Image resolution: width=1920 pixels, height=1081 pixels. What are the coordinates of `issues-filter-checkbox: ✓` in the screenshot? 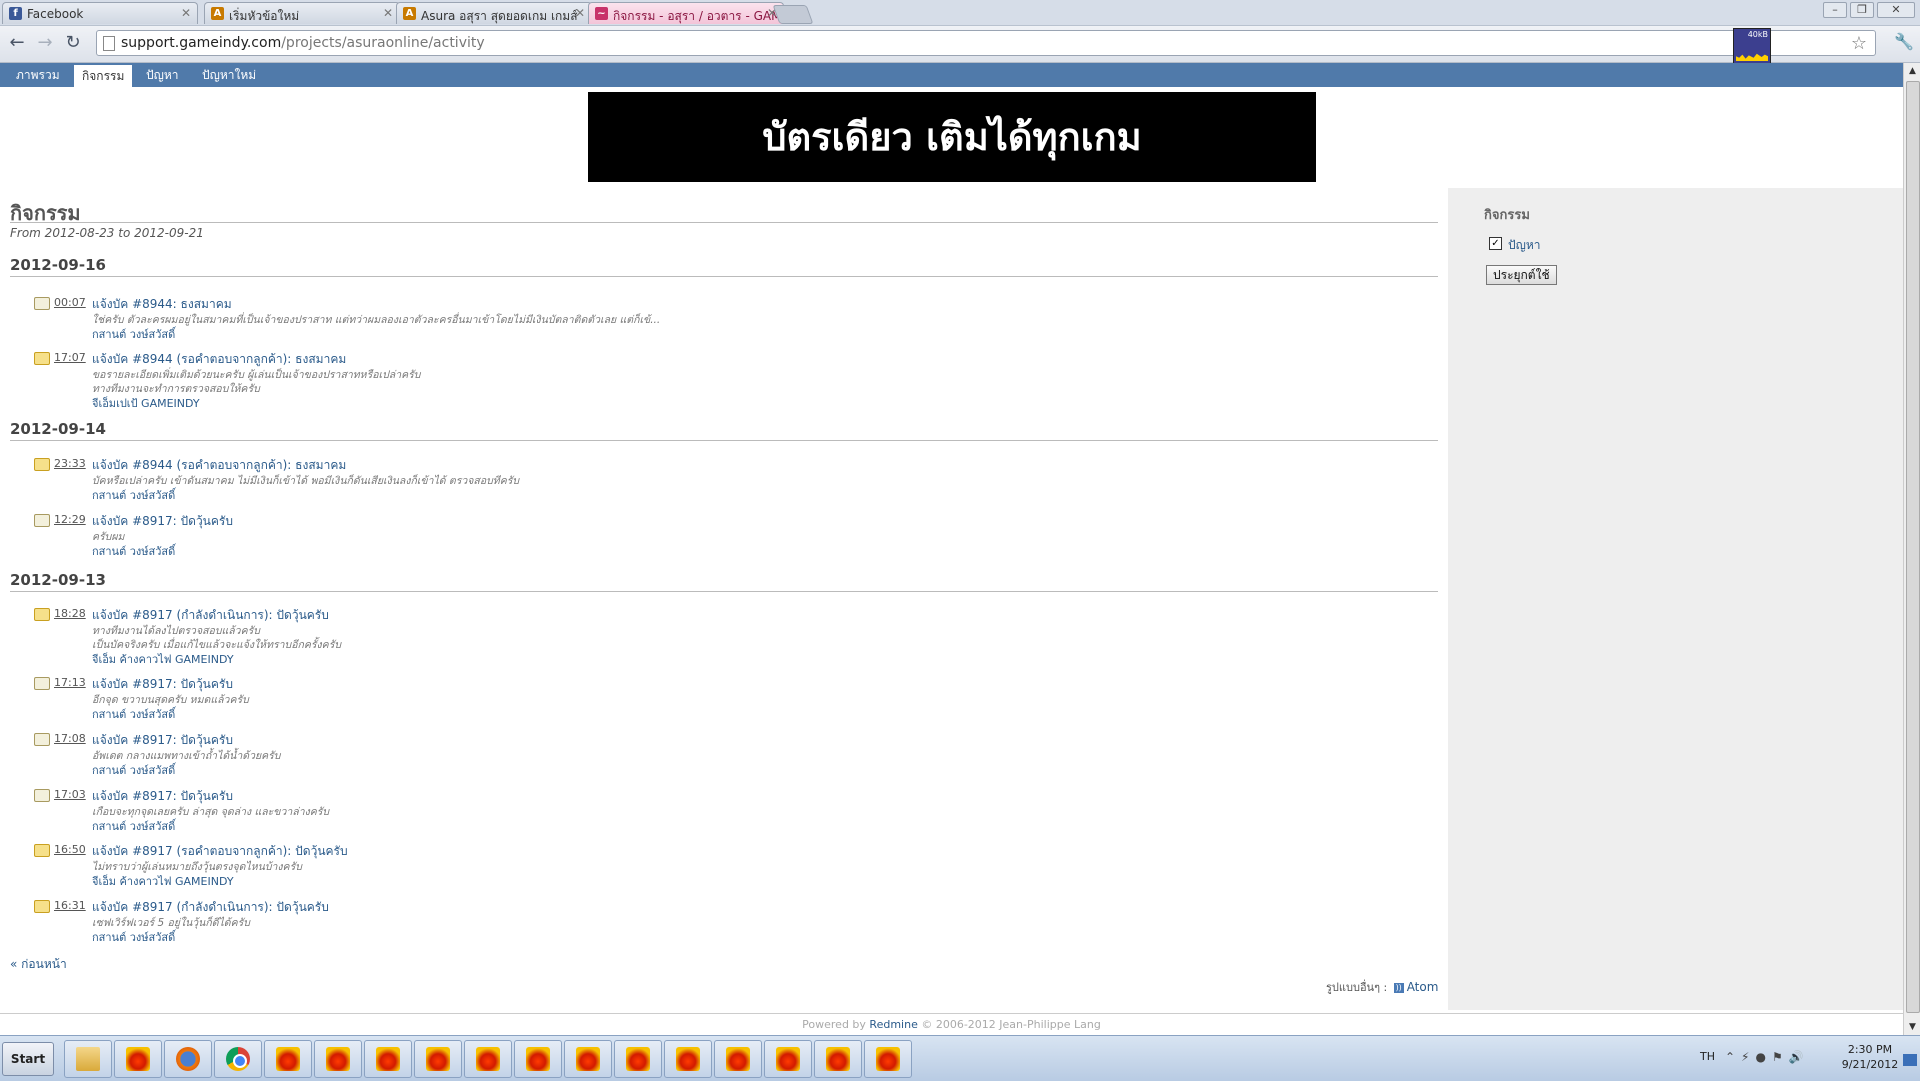 It's located at (1495, 243).